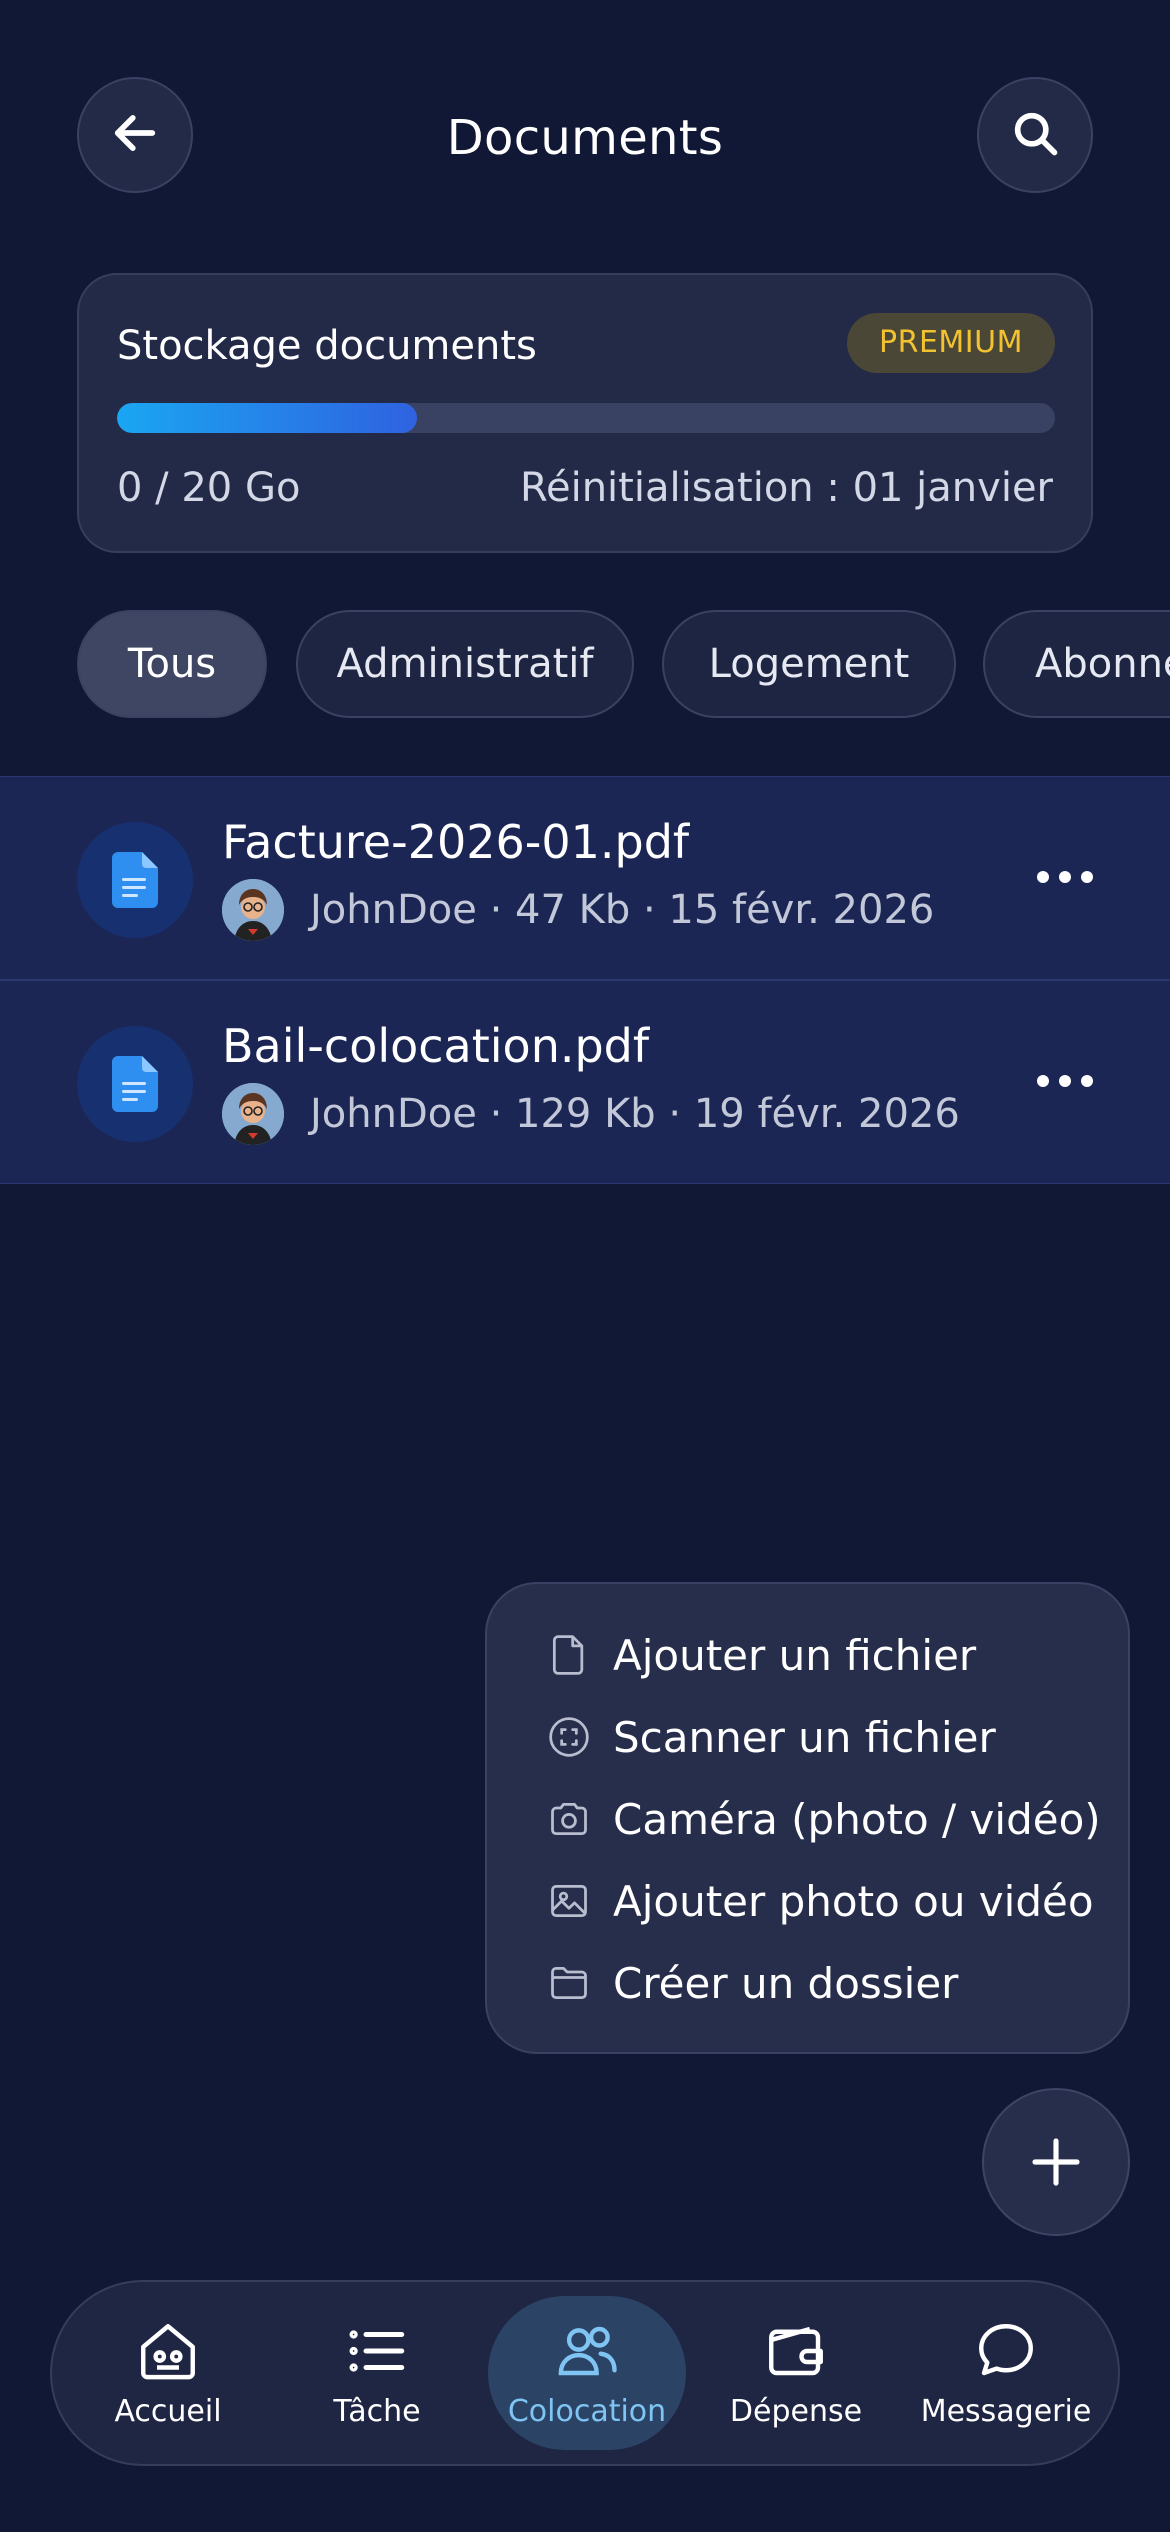  What do you see at coordinates (786, 1983) in the screenshot?
I see `menu-item-label: Créer un dossier` at bounding box center [786, 1983].